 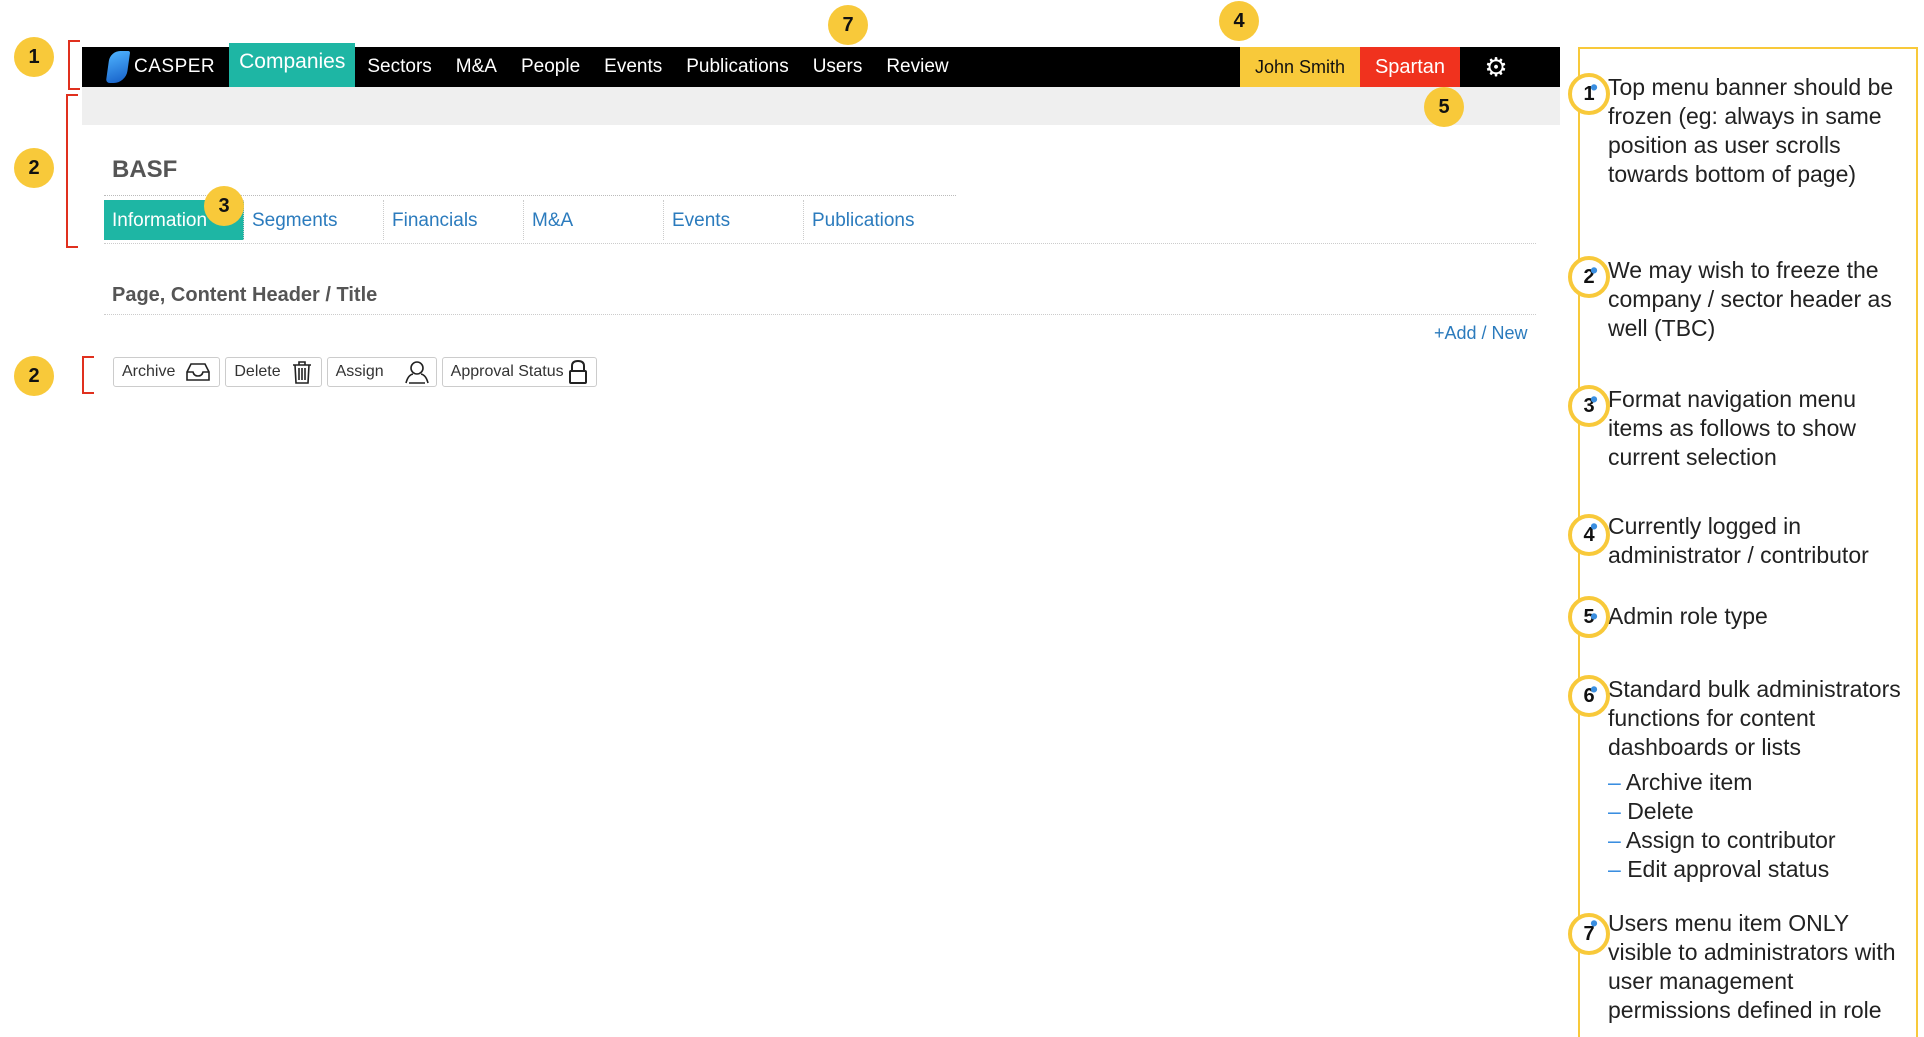 I want to click on nav-review: Review, so click(x=917, y=67).